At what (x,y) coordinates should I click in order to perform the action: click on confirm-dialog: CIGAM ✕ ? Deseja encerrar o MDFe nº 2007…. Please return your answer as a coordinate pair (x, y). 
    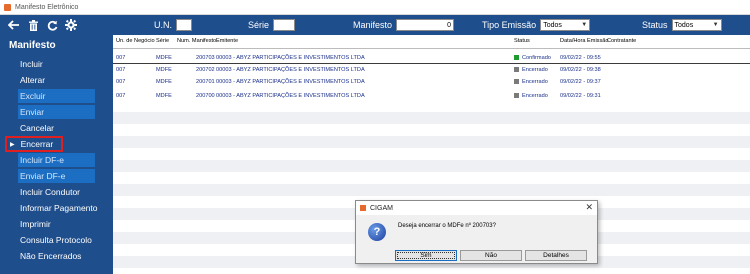
    Looking at the image, I should click on (476, 232).